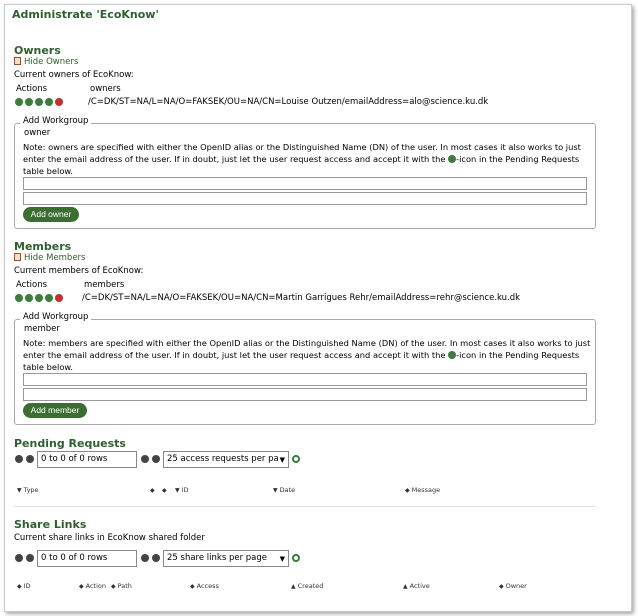 The width and height of the screenshot is (638, 616). I want to click on member-input, so click(305, 379).